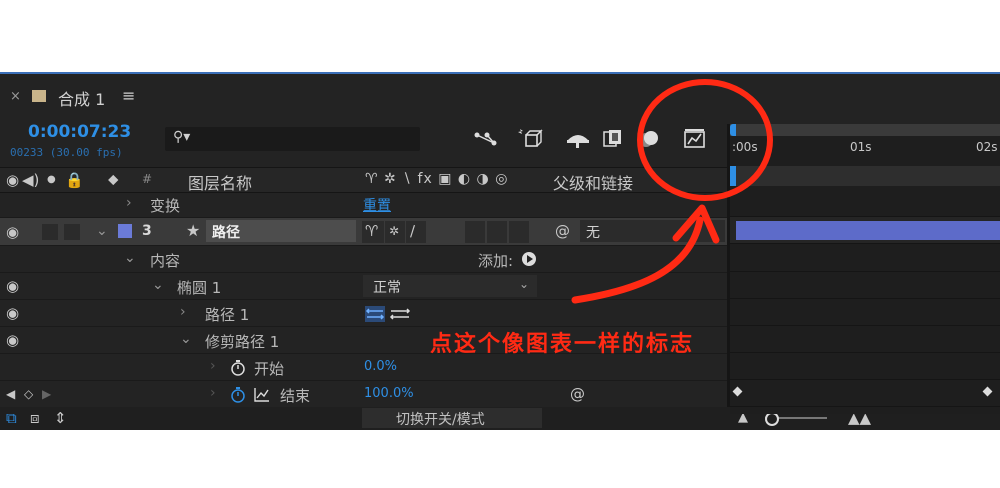  What do you see at coordinates (562, 344) in the screenshot?
I see `annotation-text: 点这个像图表一样的标志` at bounding box center [562, 344].